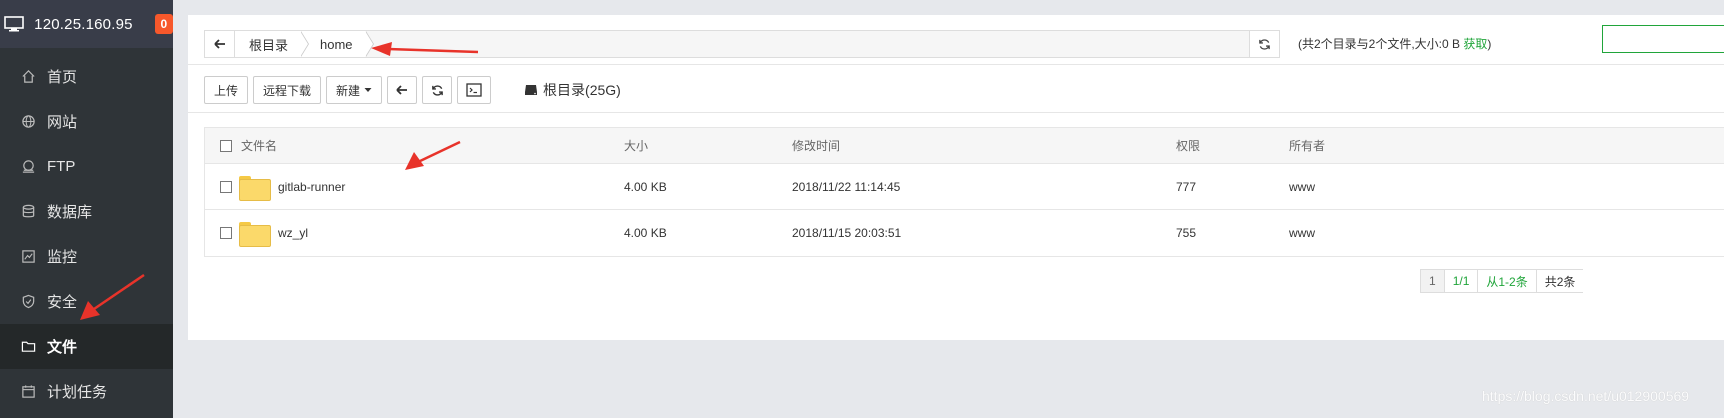  What do you see at coordinates (62, 302) in the screenshot?
I see `sidebar-item-label: 安全` at bounding box center [62, 302].